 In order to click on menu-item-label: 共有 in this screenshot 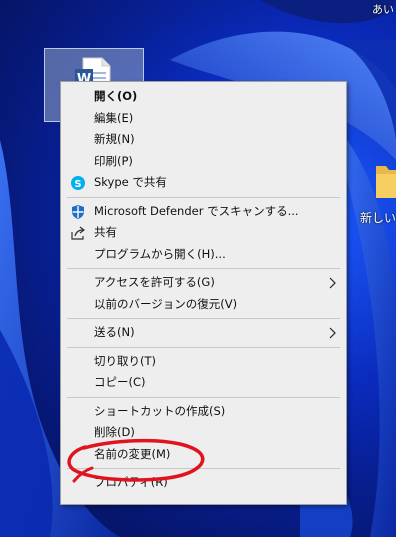, I will do `click(105, 232)`.